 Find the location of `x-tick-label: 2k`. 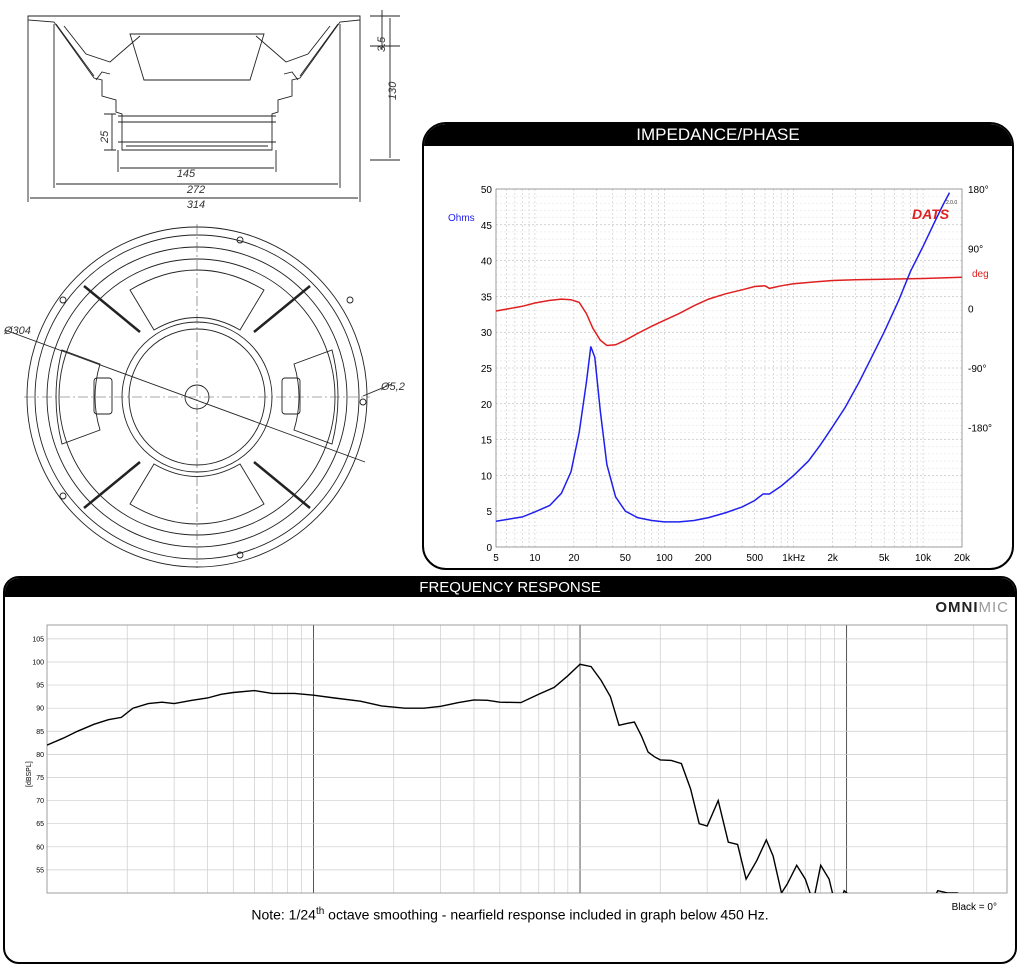

x-tick-label: 2k is located at coordinates (833, 558).